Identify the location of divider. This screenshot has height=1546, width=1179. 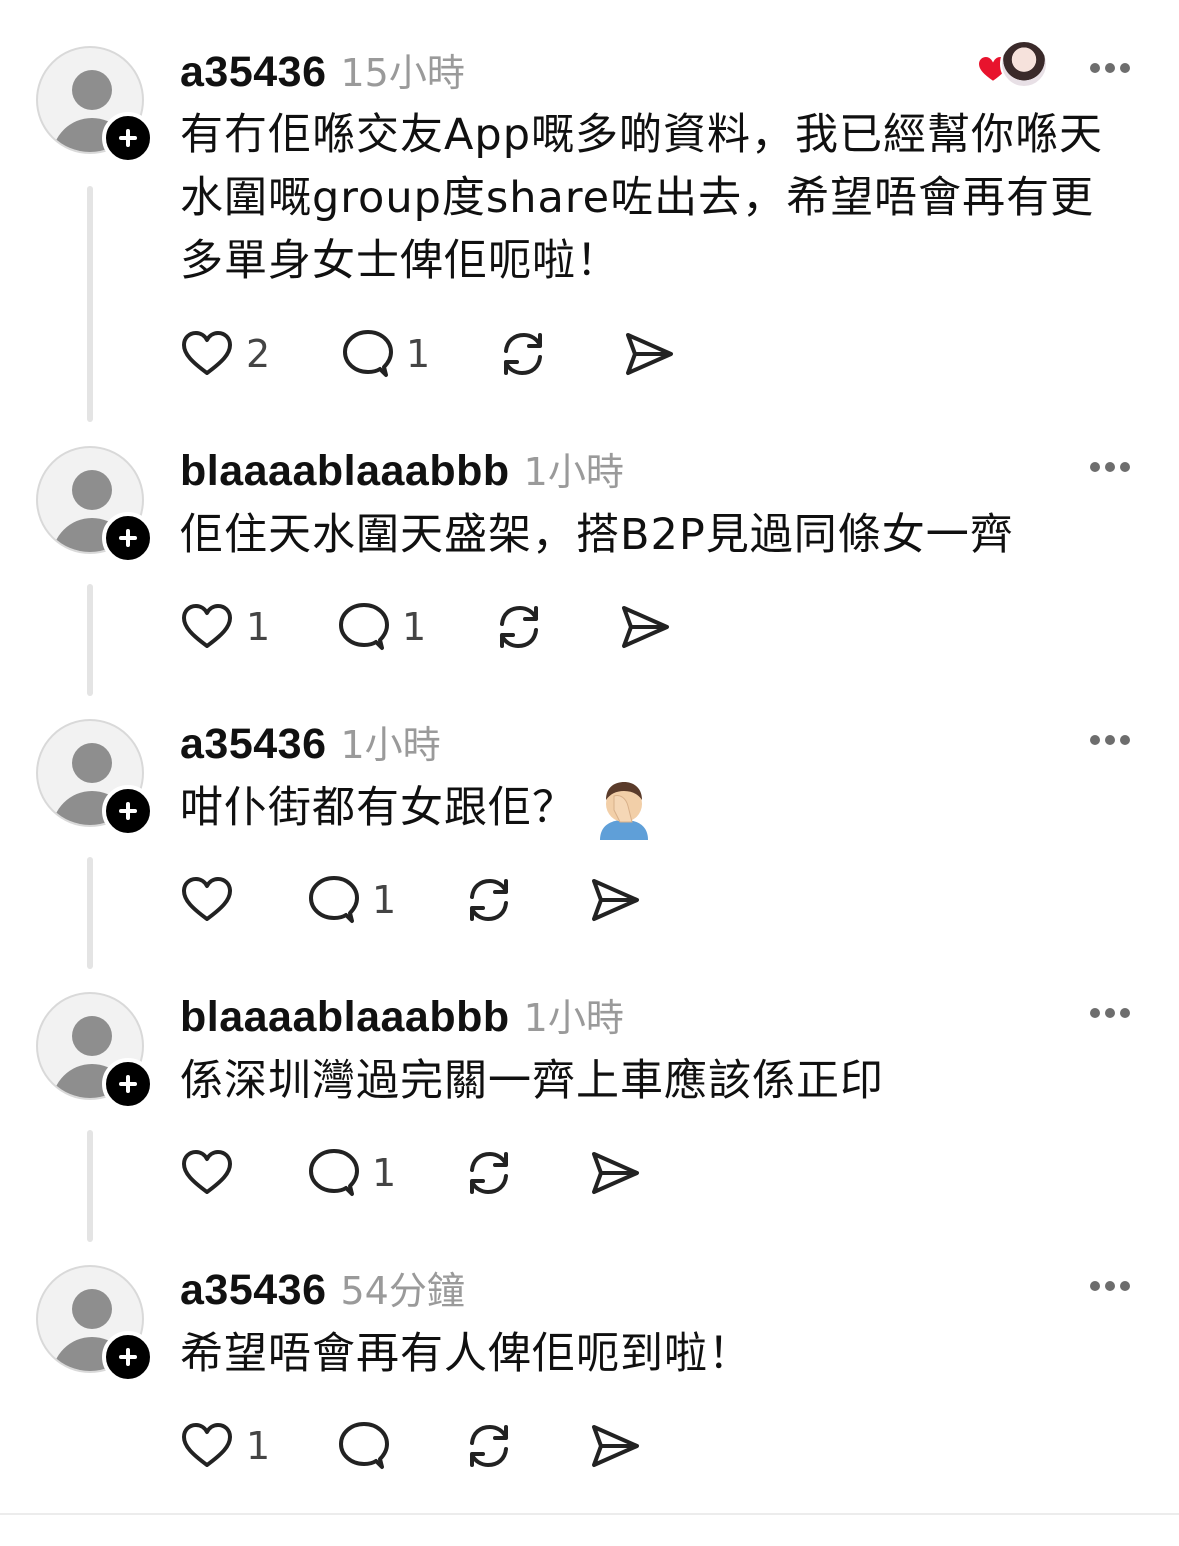
(589, 1514).